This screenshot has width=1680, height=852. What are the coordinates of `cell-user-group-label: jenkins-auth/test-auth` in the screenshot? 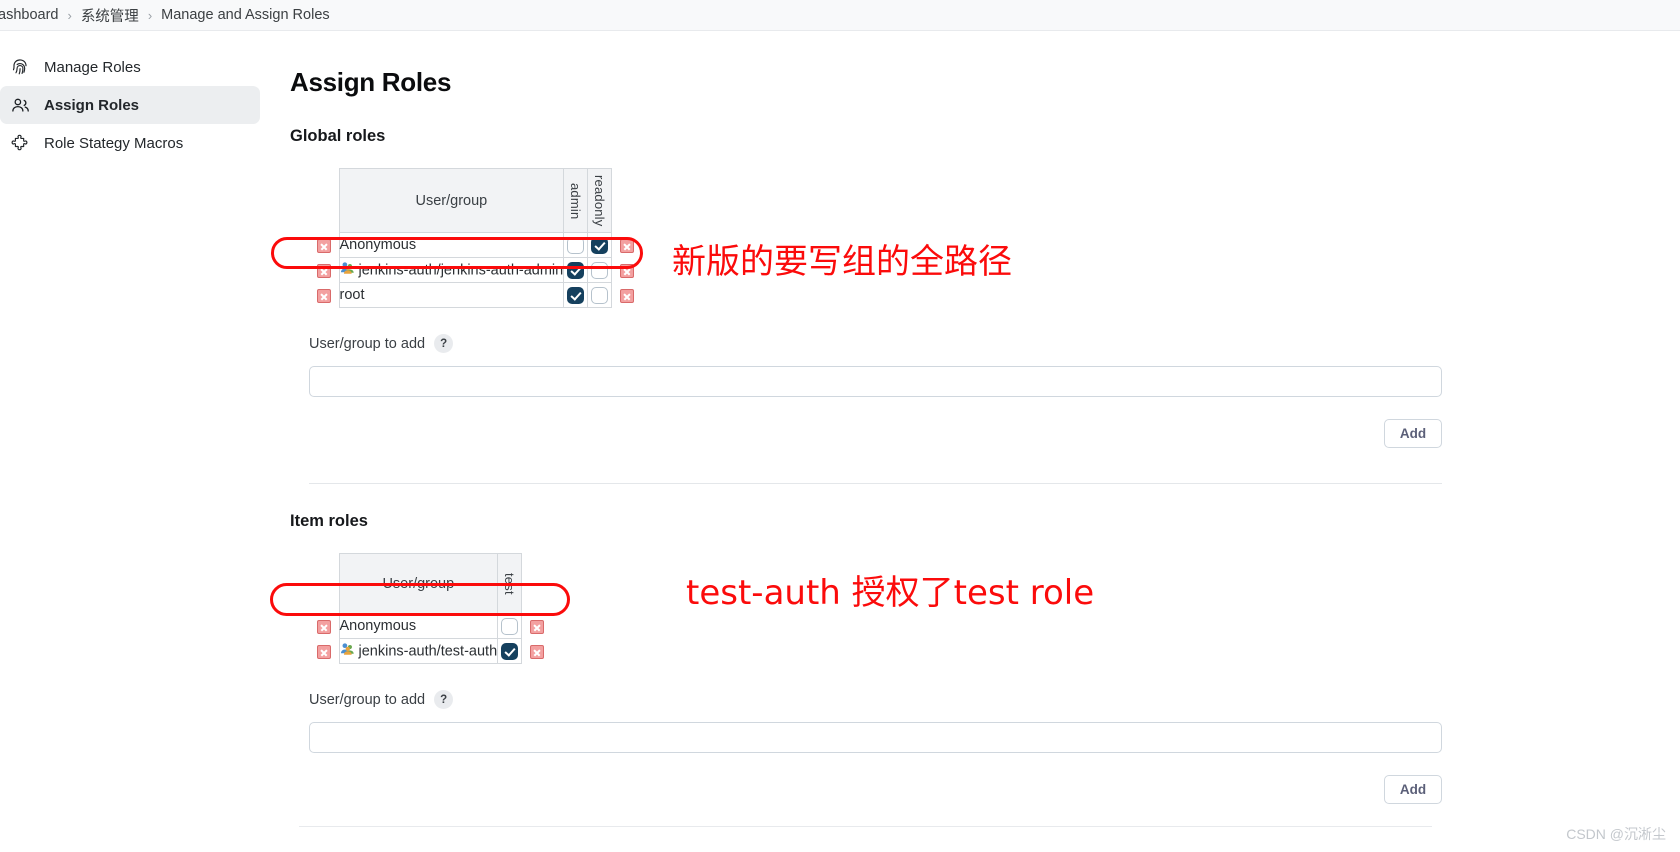 It's located at (428, 651).